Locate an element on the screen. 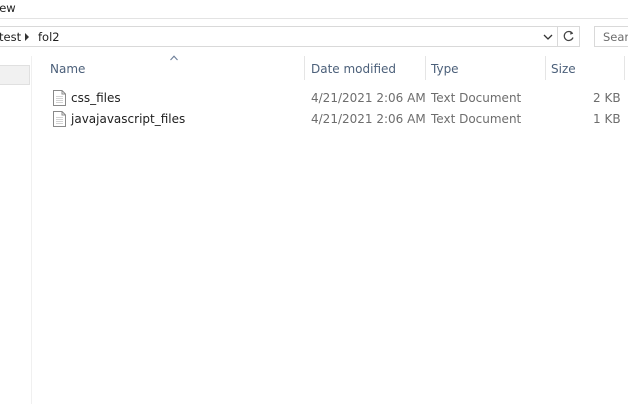  column-header-type: Type is located at coordinates (485, 68).